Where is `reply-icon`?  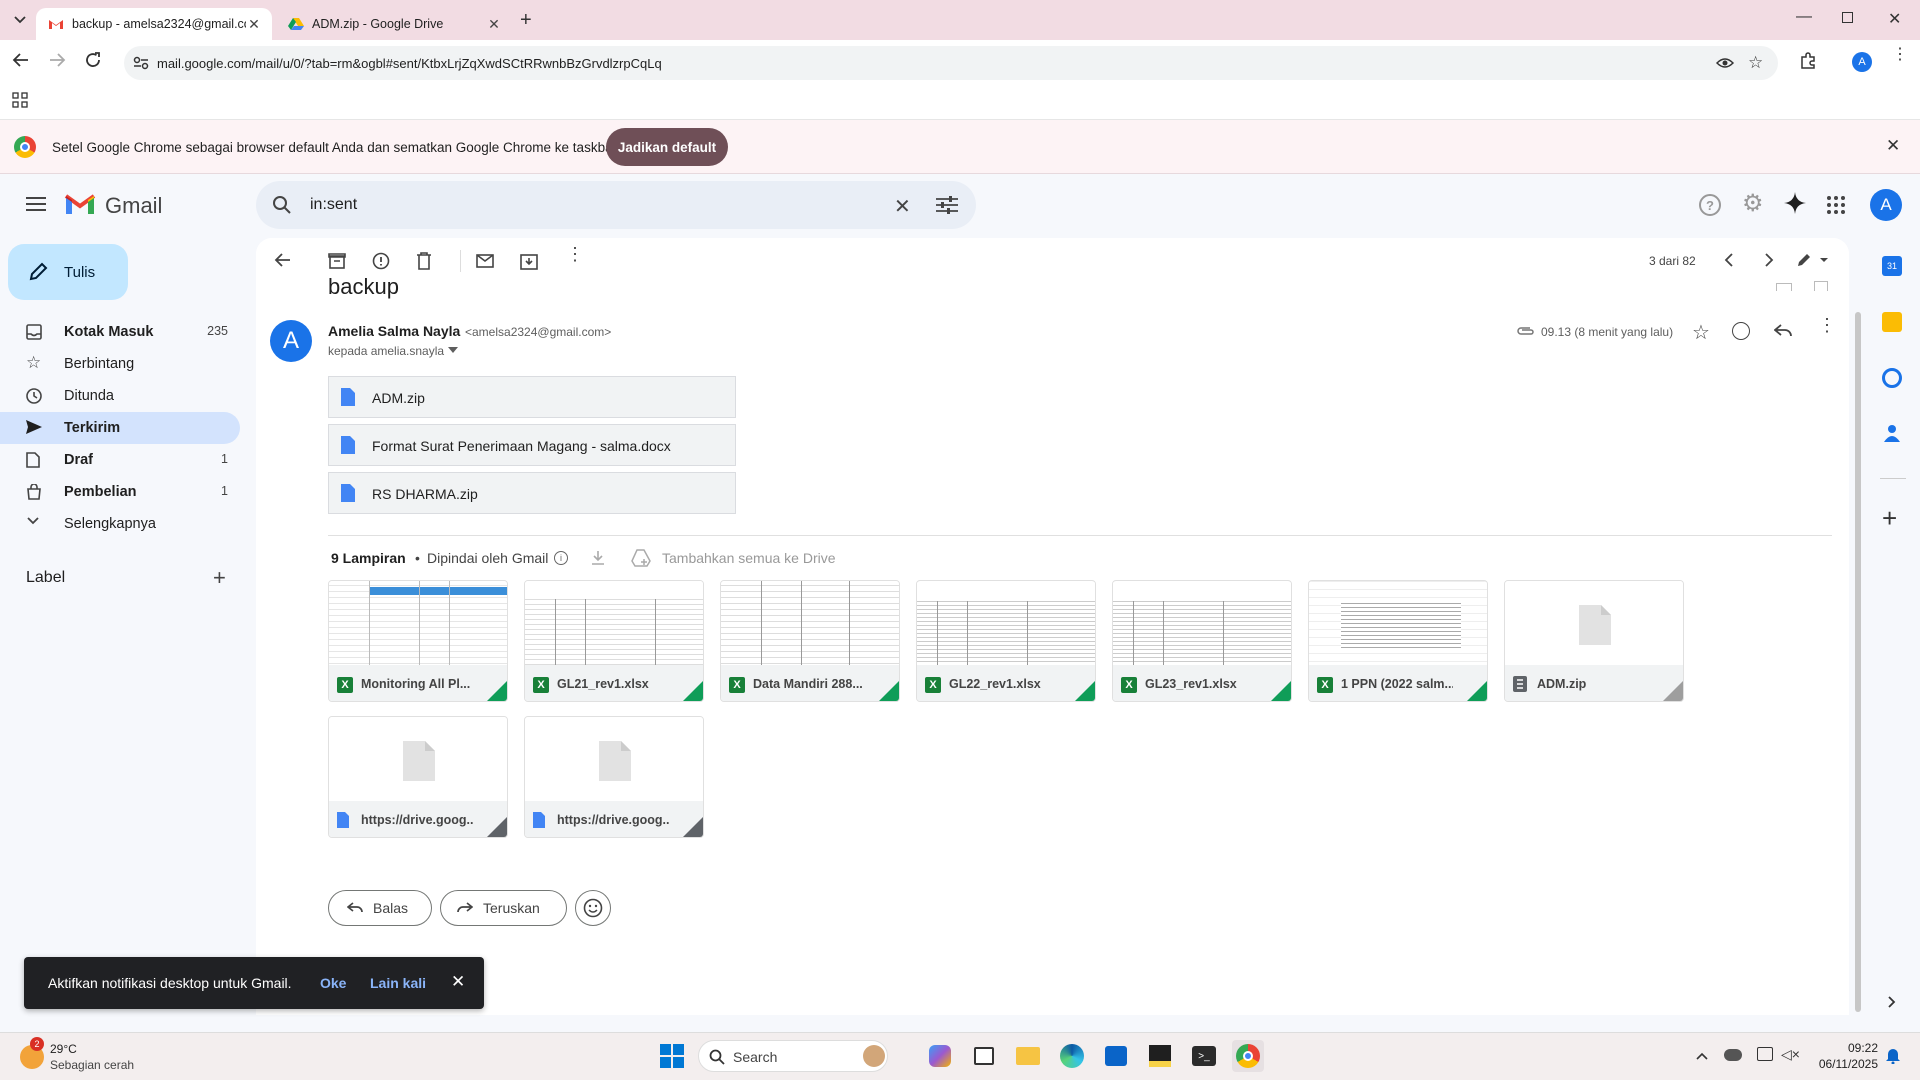
reply-icon is located at coordinates (1783, 331).